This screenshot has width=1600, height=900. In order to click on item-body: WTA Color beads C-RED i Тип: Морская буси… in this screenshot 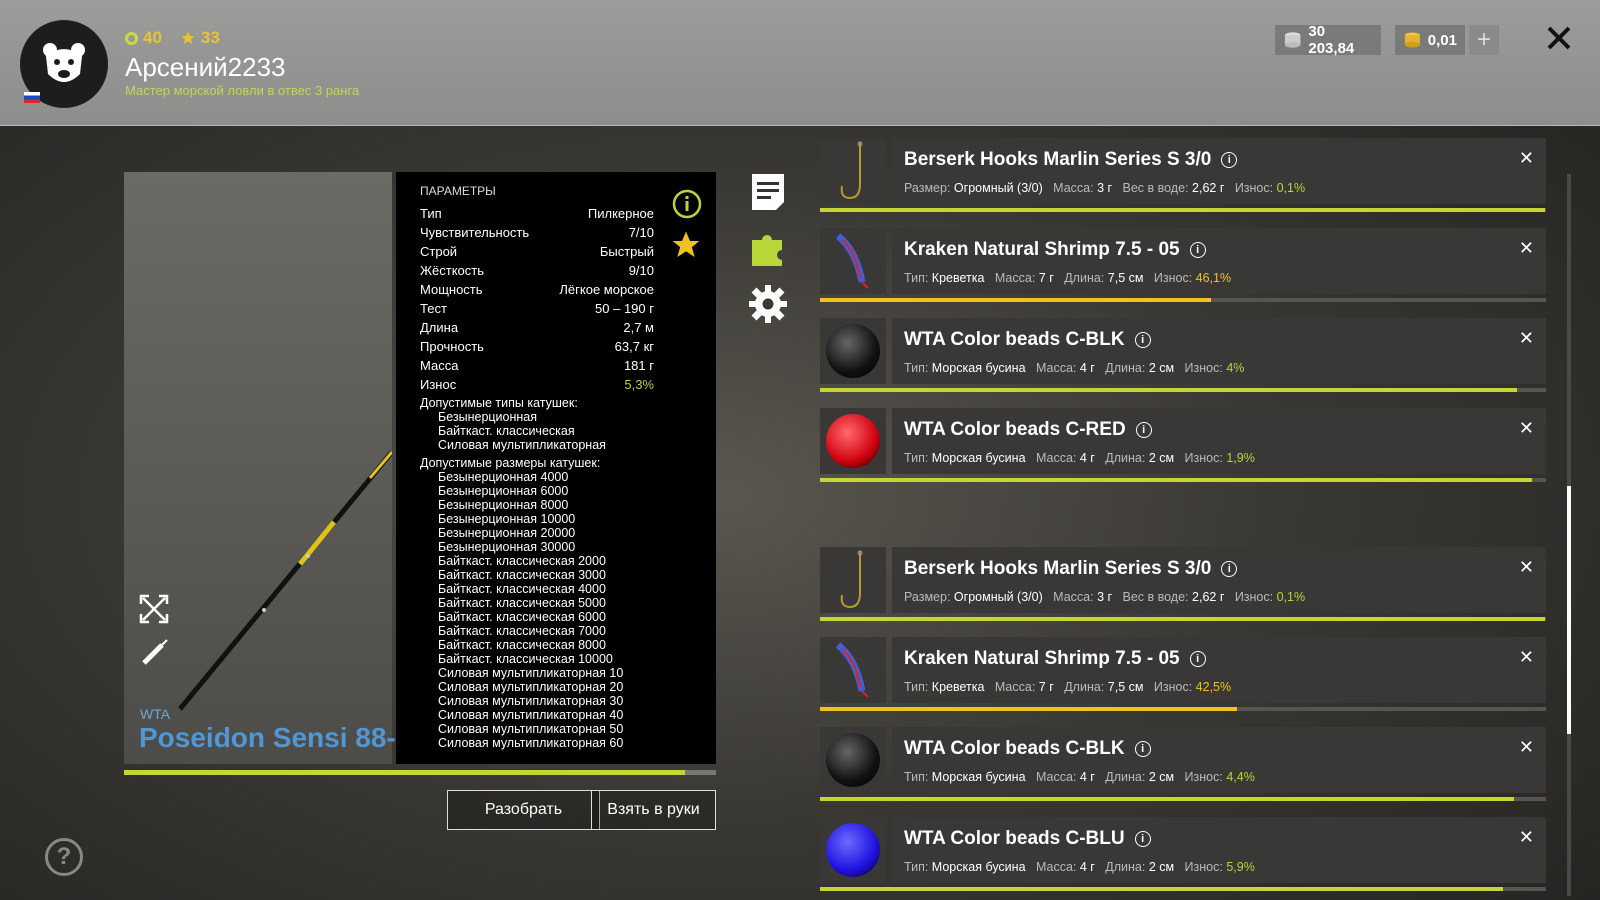, I will do `click(1219, 441)`.